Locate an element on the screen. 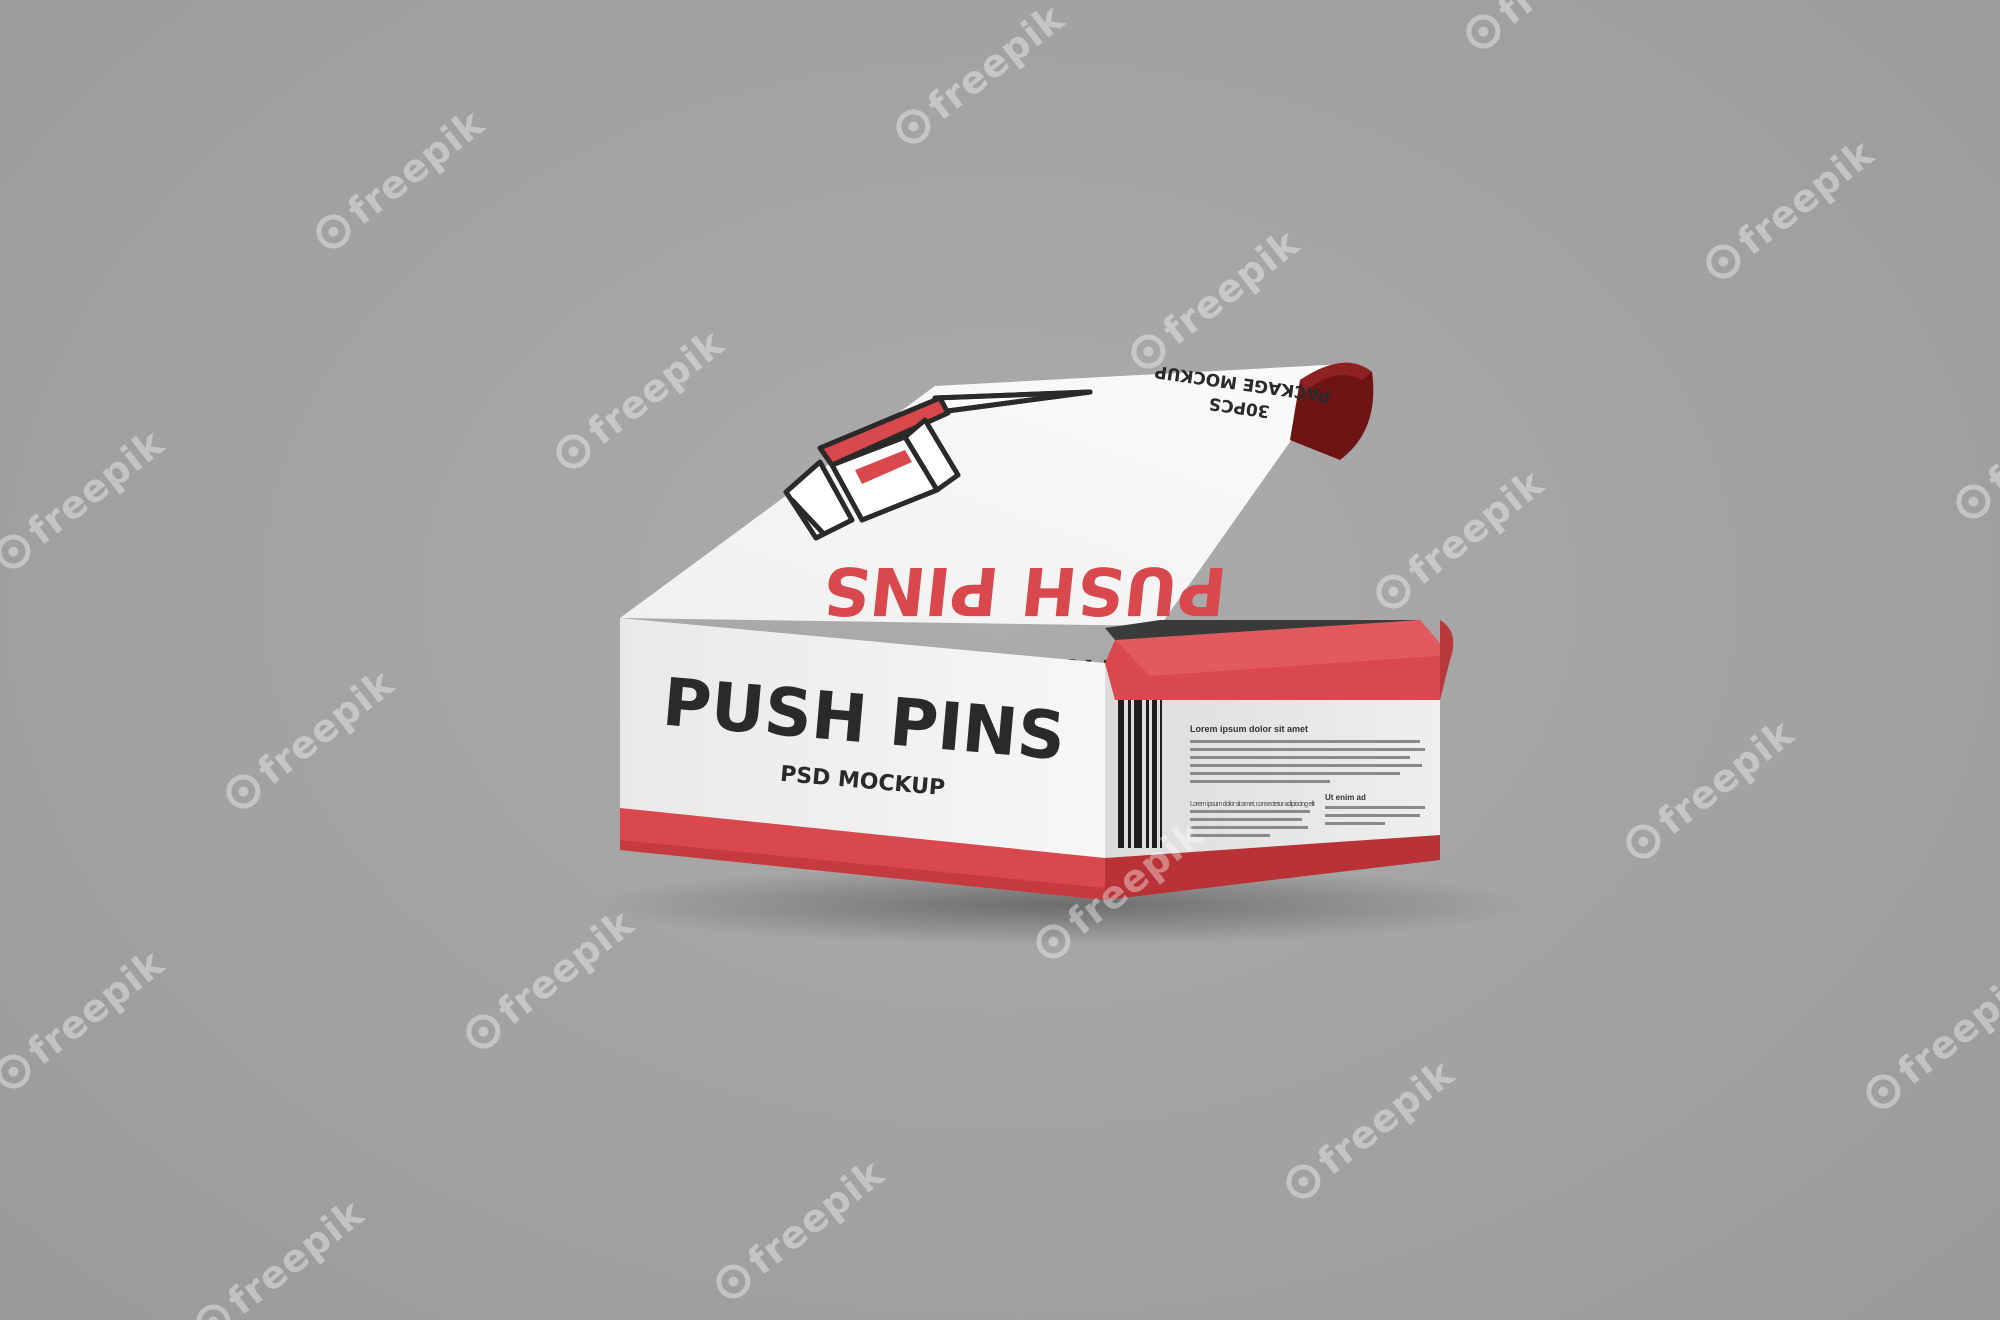 This screenshot has height=1320, width=2000. lid-title: PUSH PINS is located at coordinates (1024, 590).